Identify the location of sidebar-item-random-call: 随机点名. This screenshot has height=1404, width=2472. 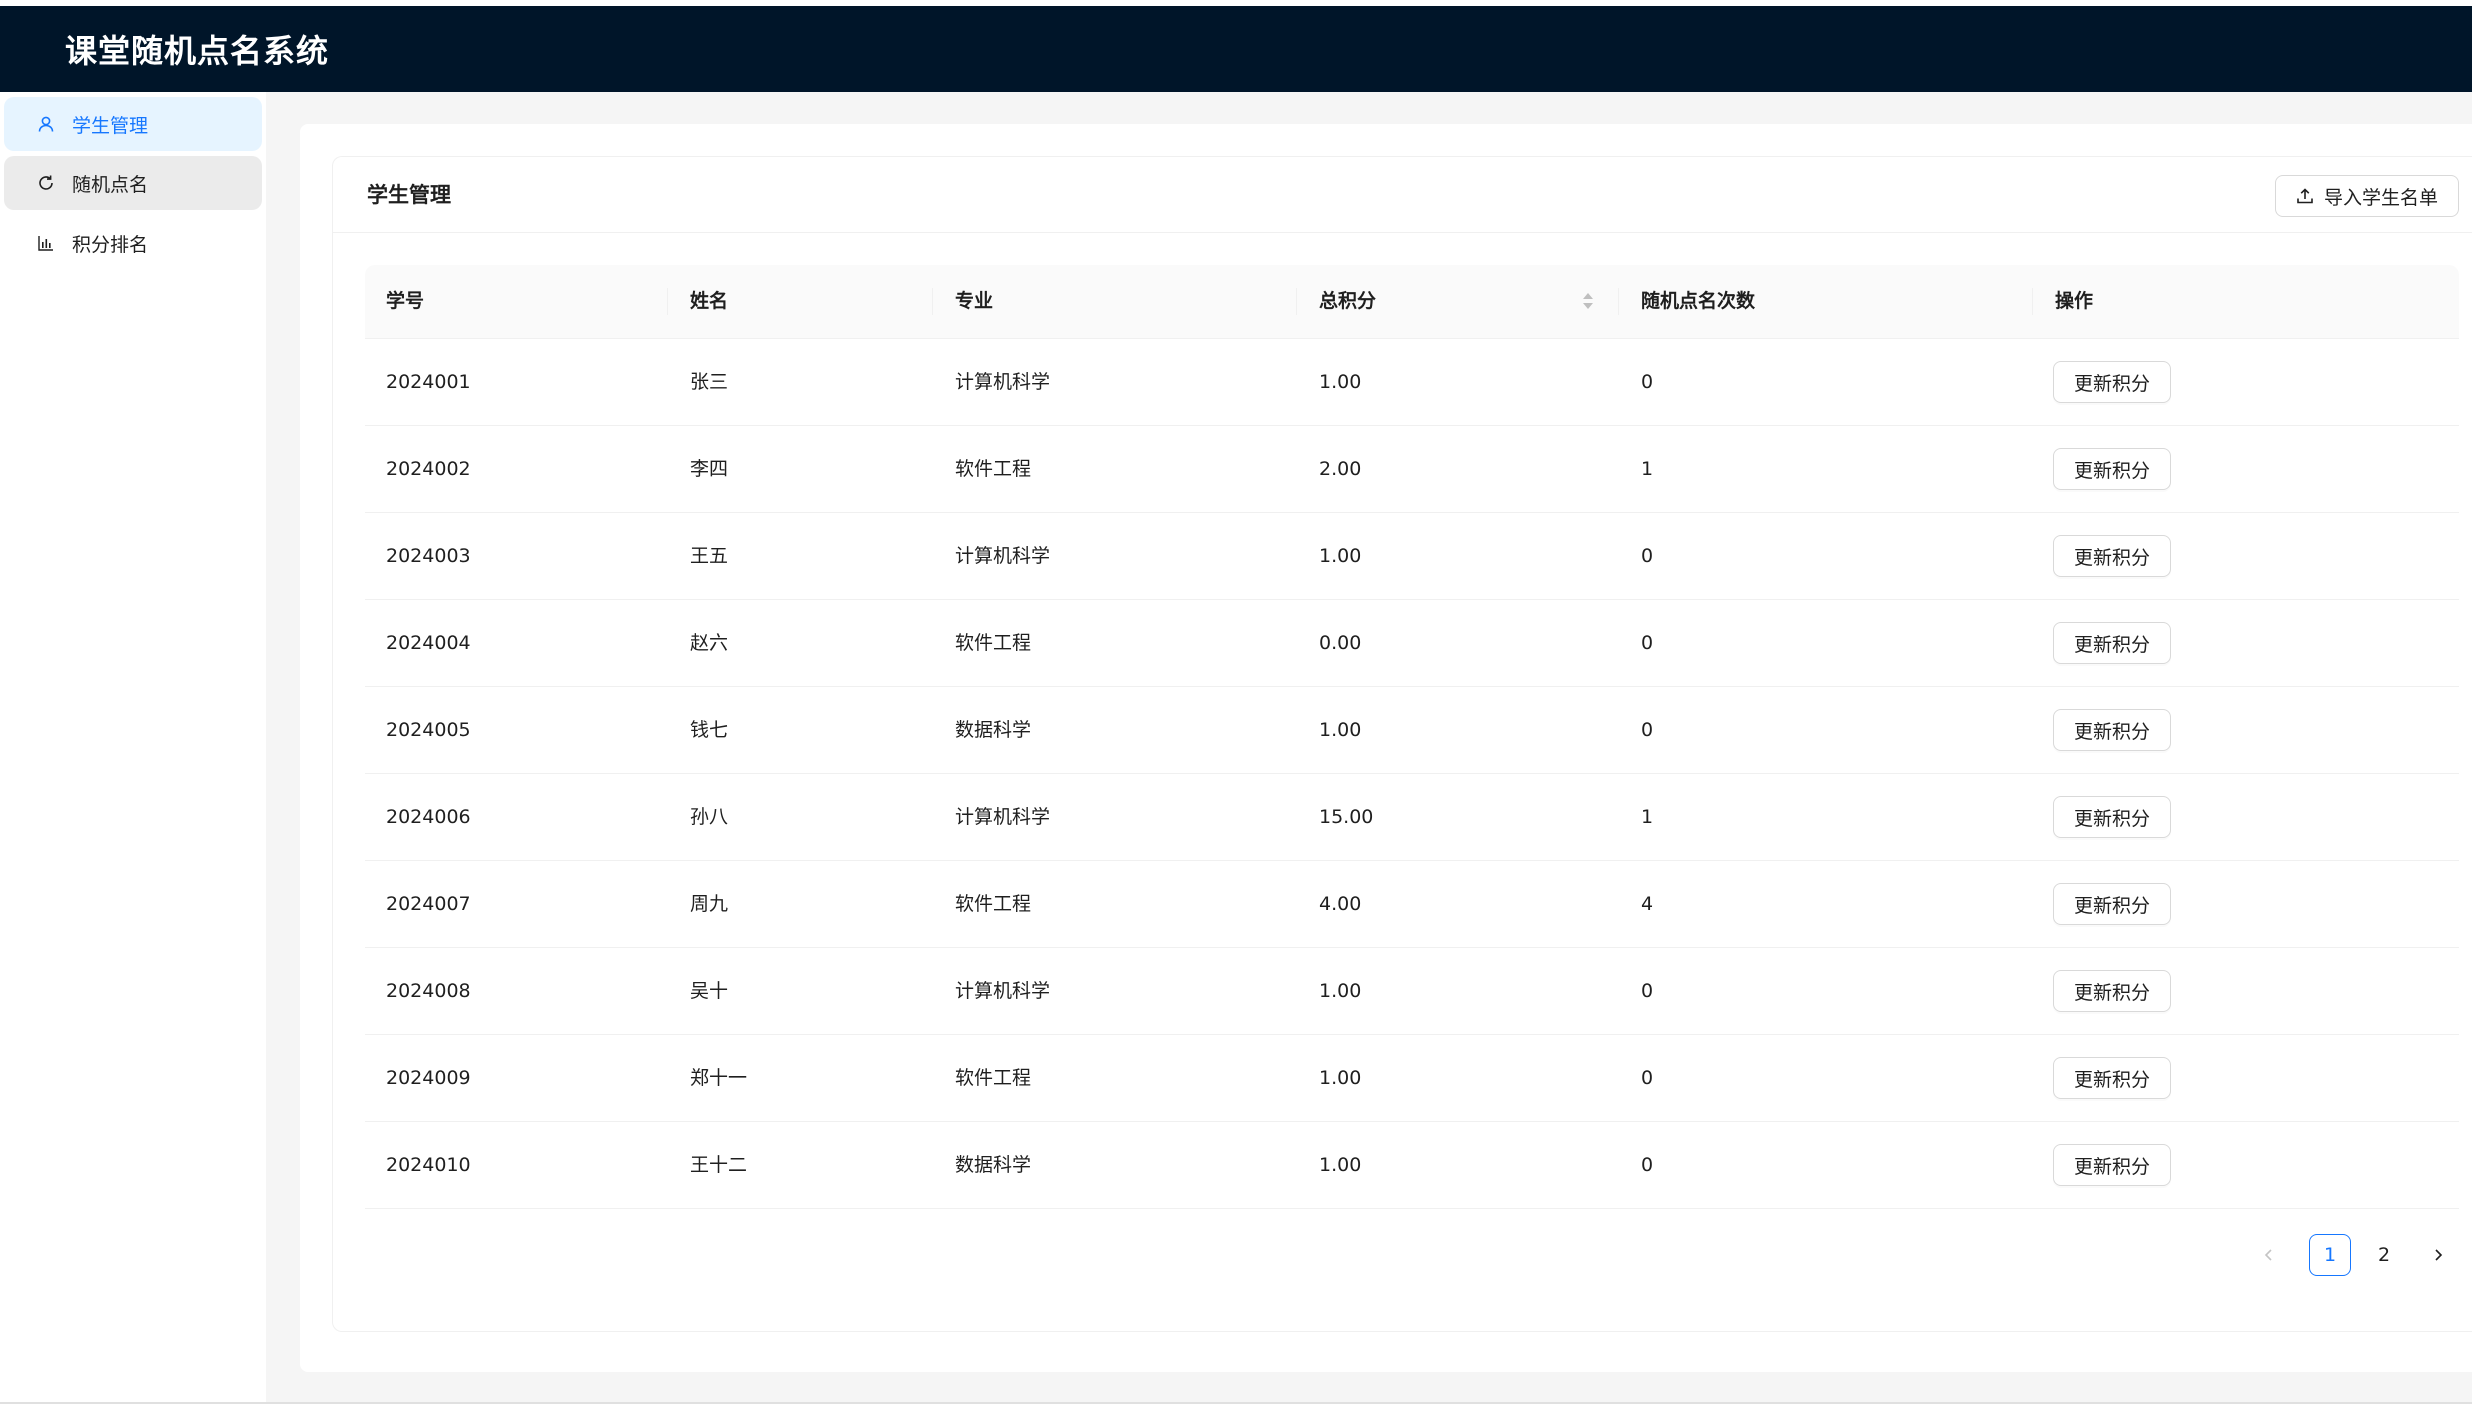
(133, 183).